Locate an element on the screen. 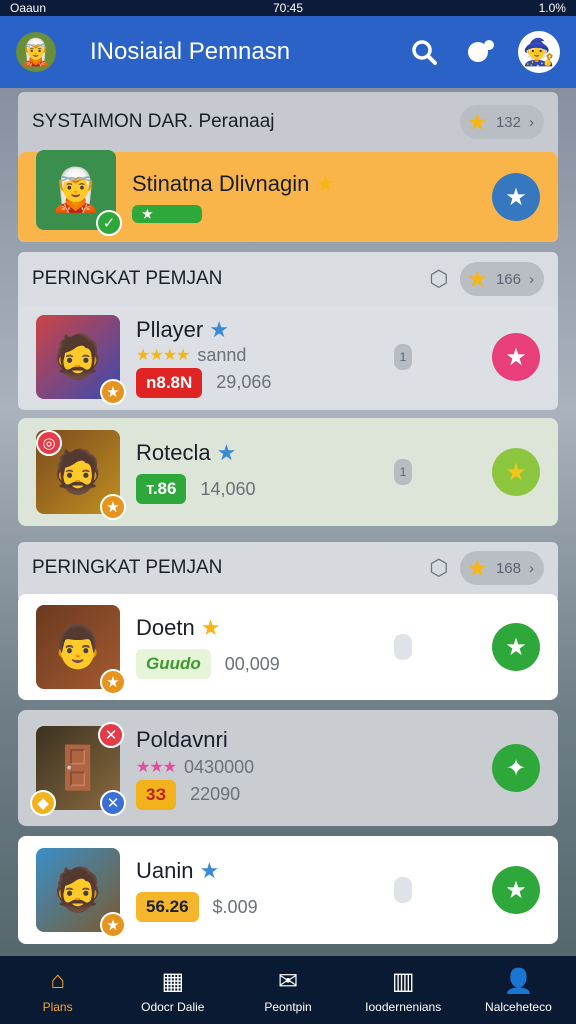 This screenshot has height=1024, width=576. nav-item-calendar: ▦ Odocr Dalie is located at coordinates (172, 990).